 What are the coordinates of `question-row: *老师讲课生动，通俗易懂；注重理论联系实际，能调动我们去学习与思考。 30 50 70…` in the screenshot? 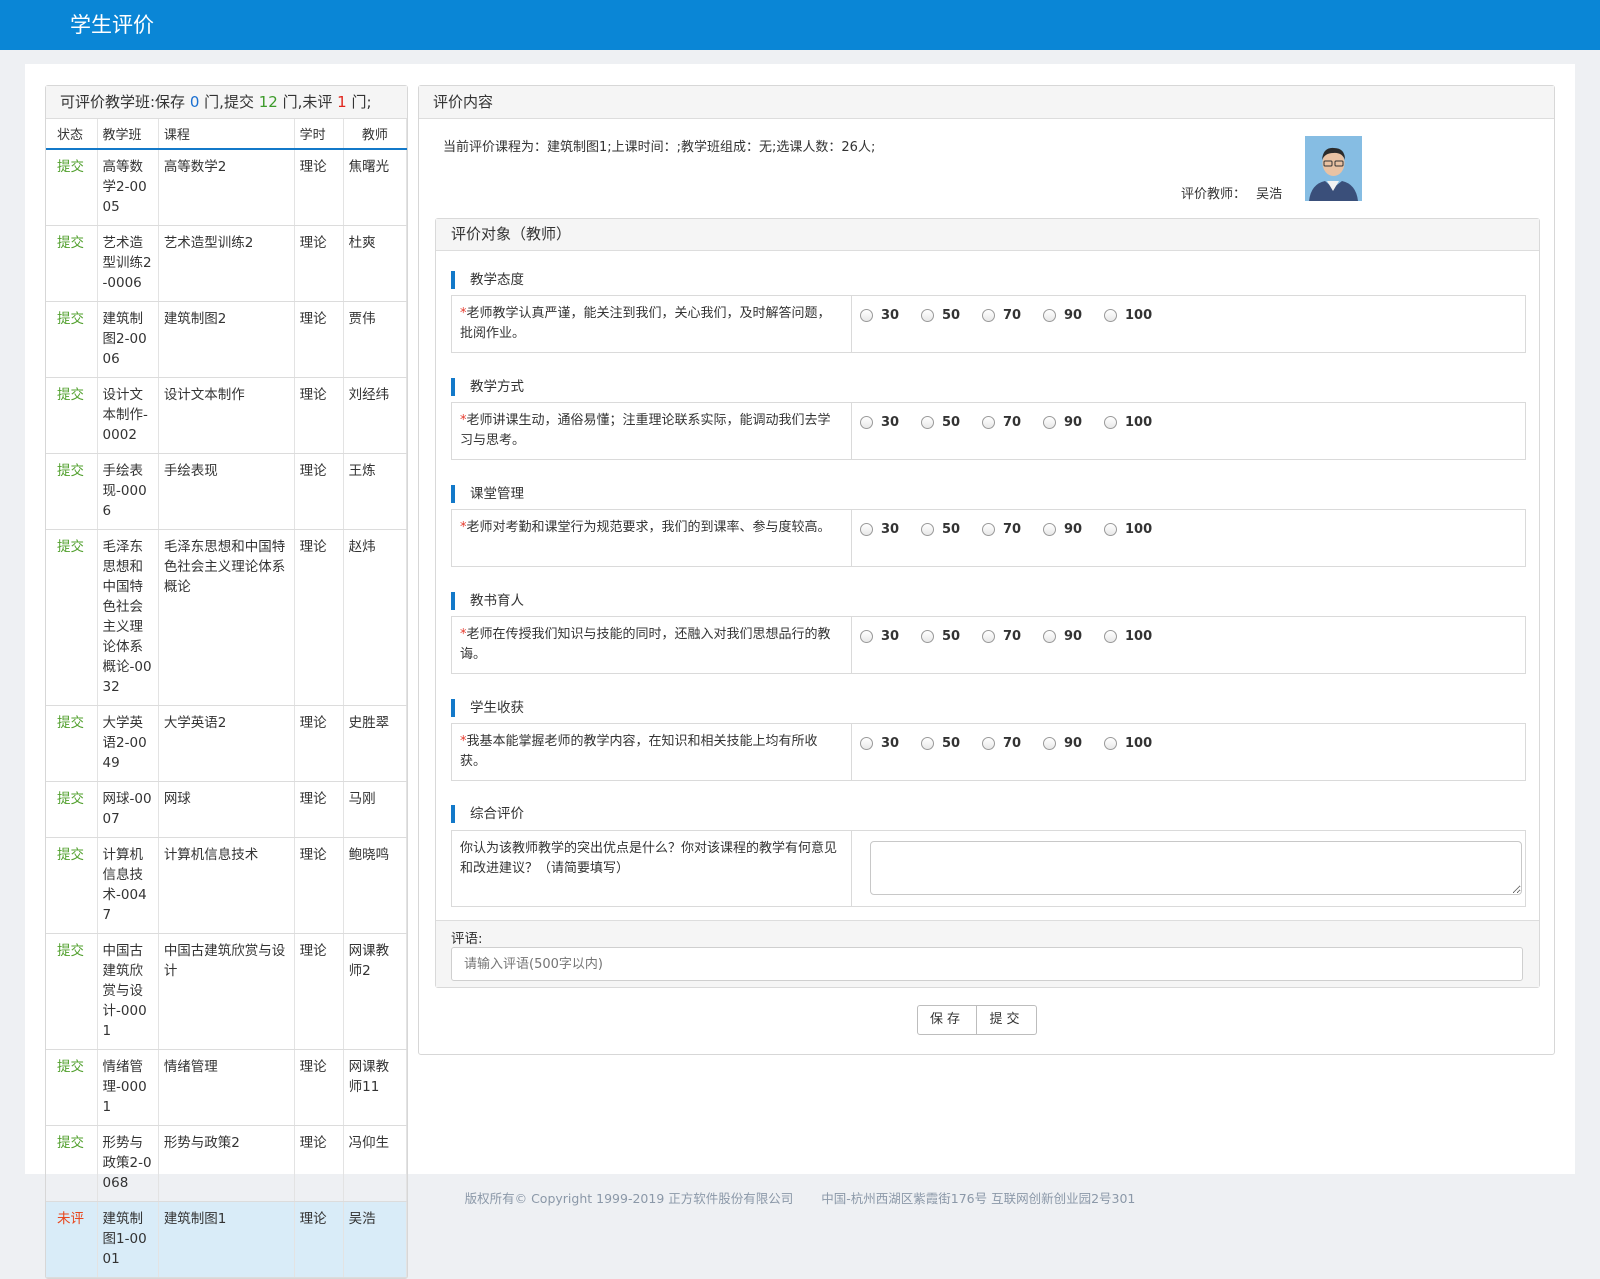 It's located at (988, 431).